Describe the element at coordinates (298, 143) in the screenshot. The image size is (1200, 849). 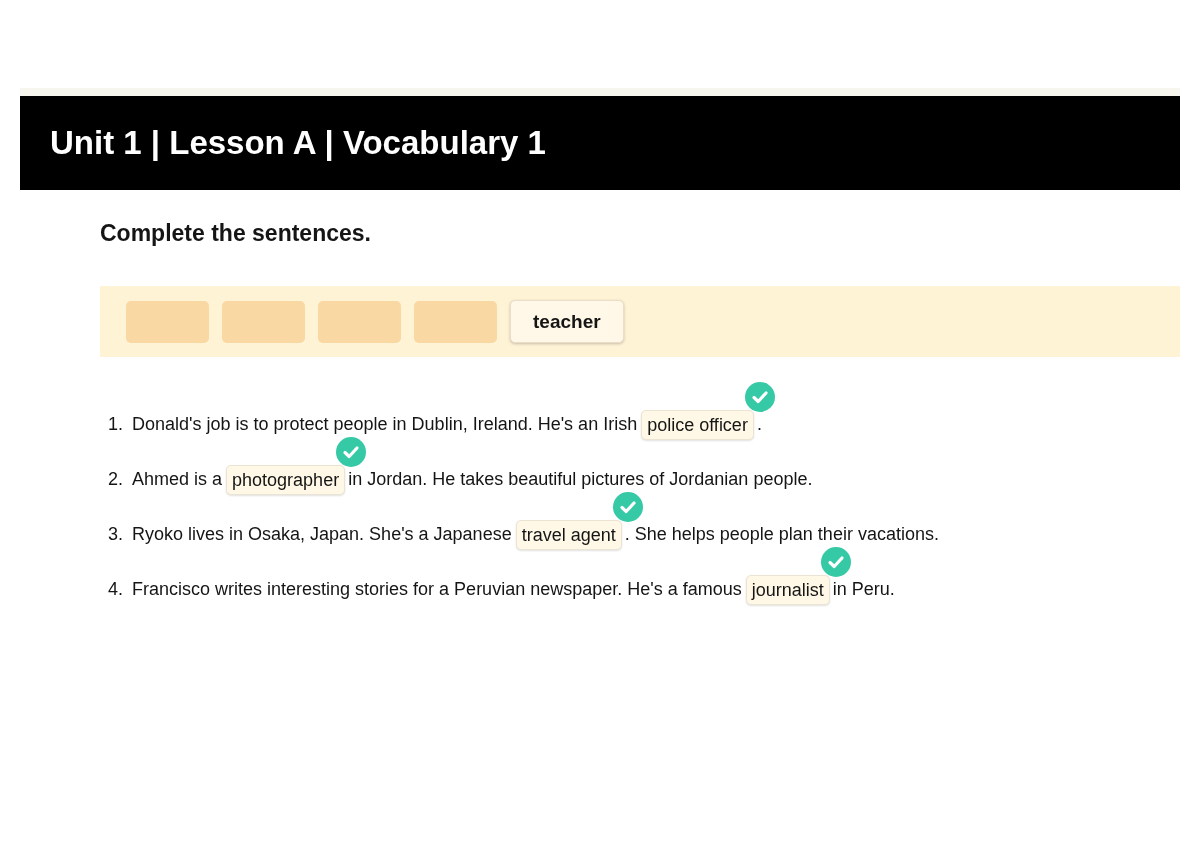
I see `lesson-title: Unit 1 | Lesson A | Vocabulary 1` at that location.